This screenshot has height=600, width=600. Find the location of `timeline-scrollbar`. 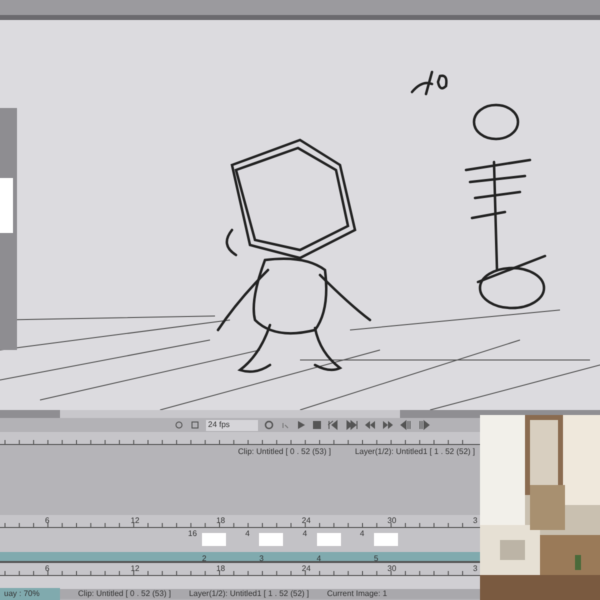

timeline-scrollbar is located at coordinates (240, 582).